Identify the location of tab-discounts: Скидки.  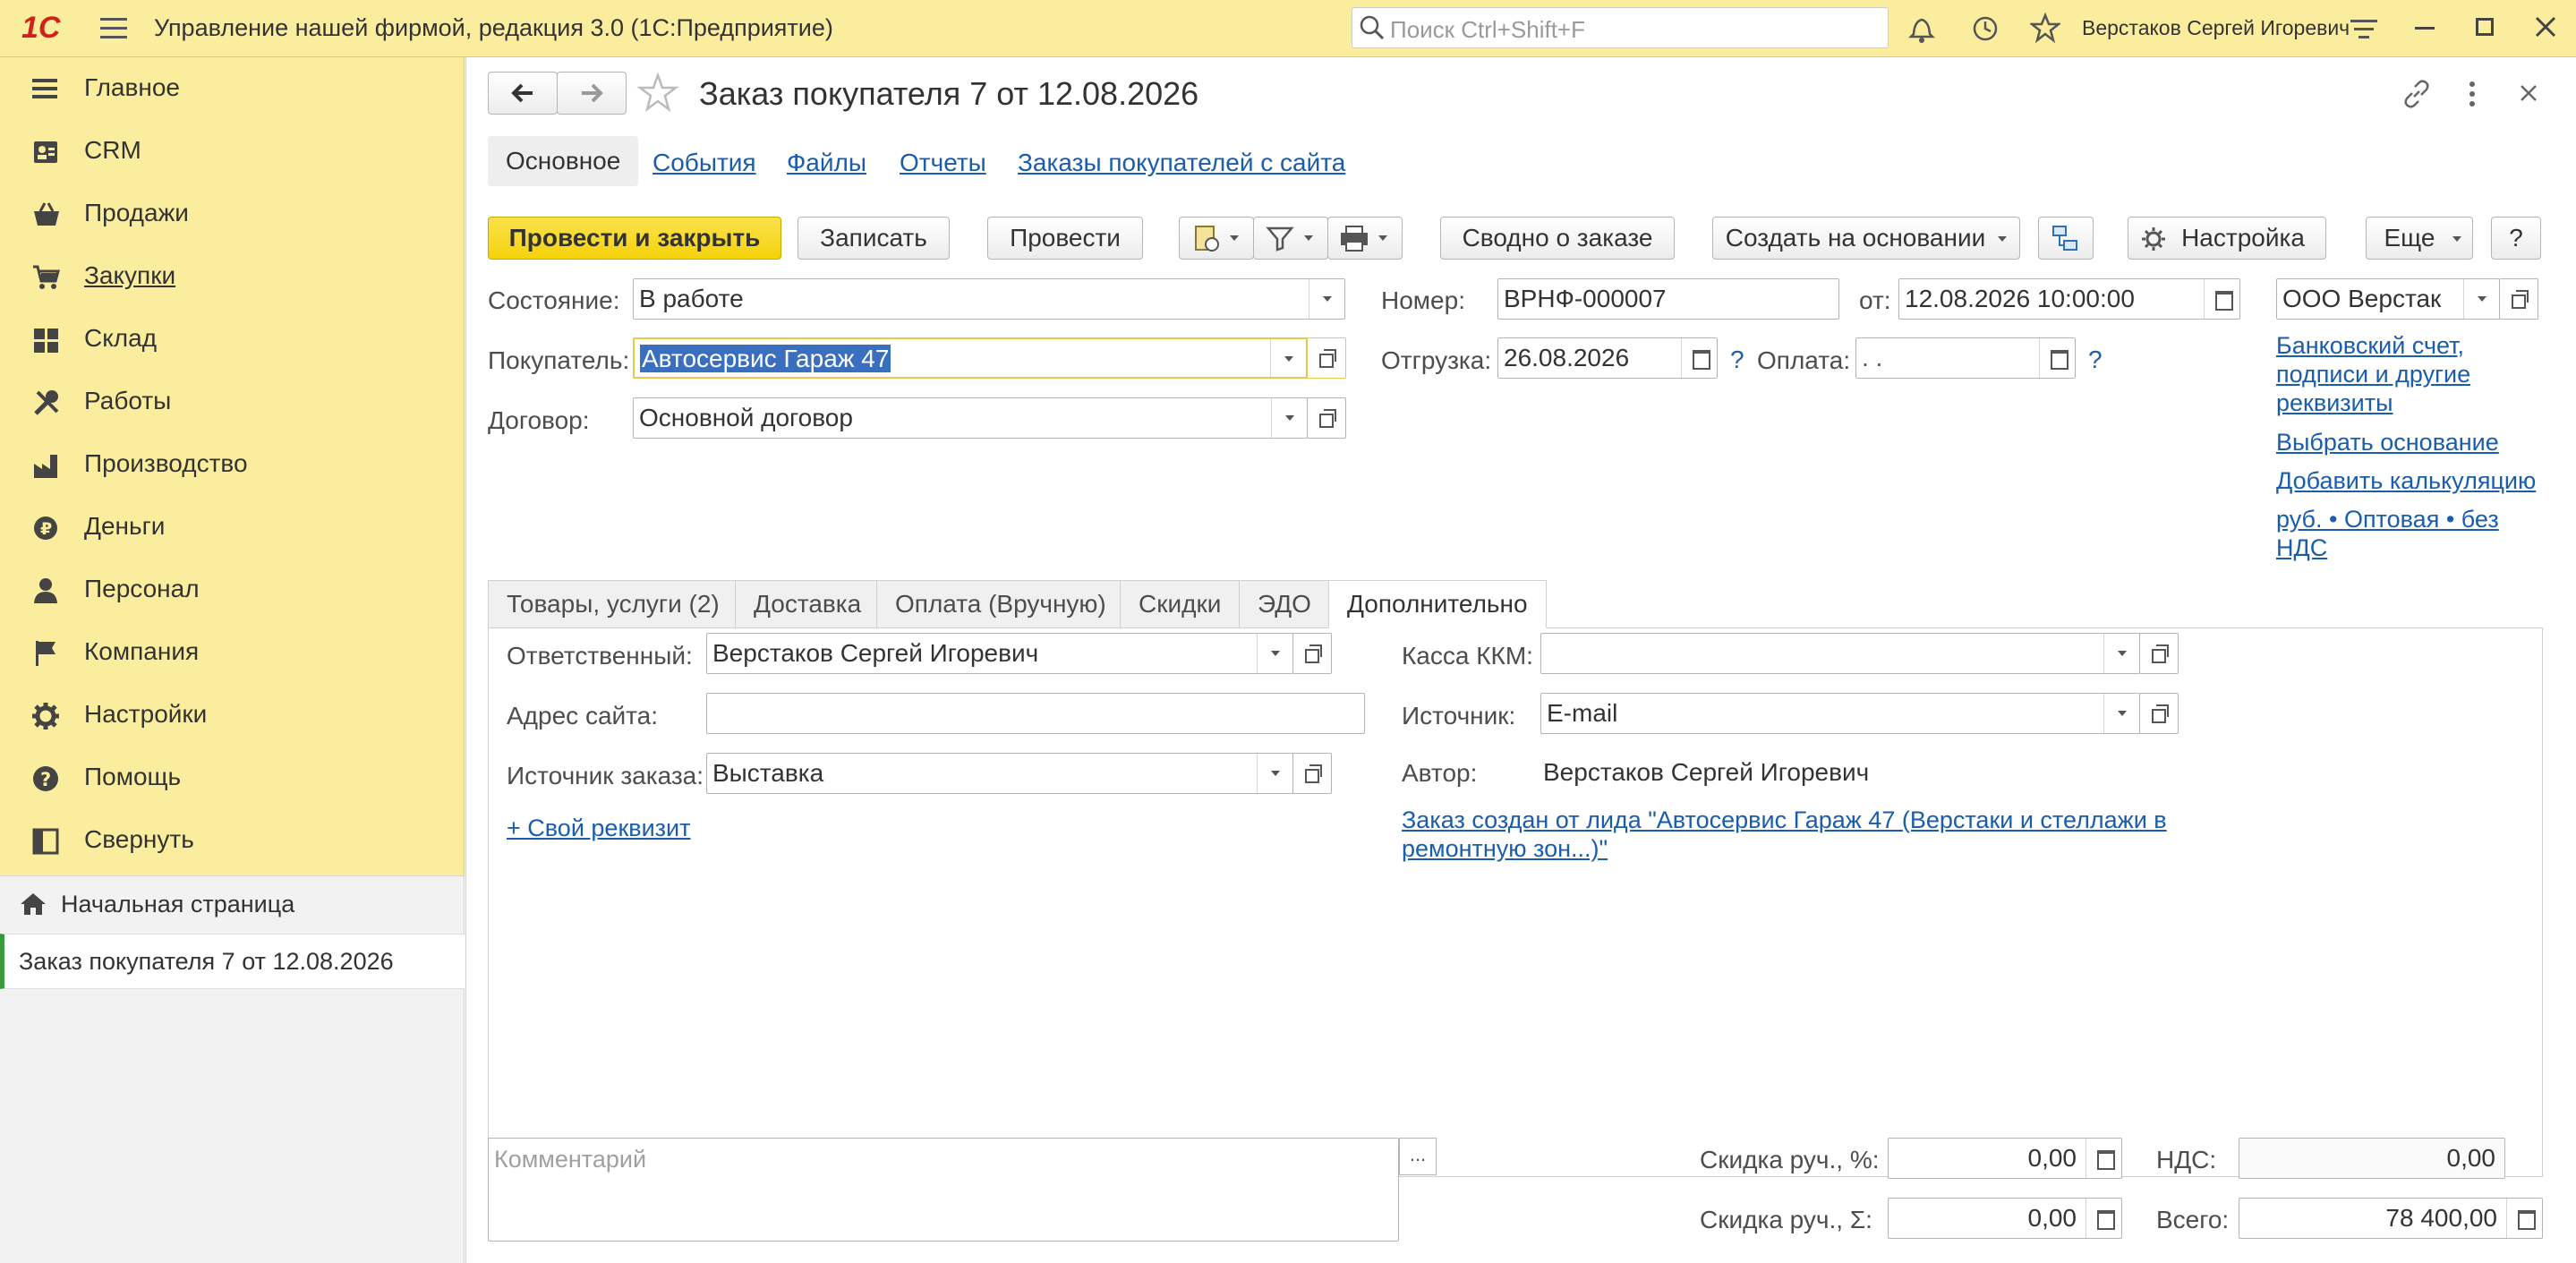
(1180, 604).